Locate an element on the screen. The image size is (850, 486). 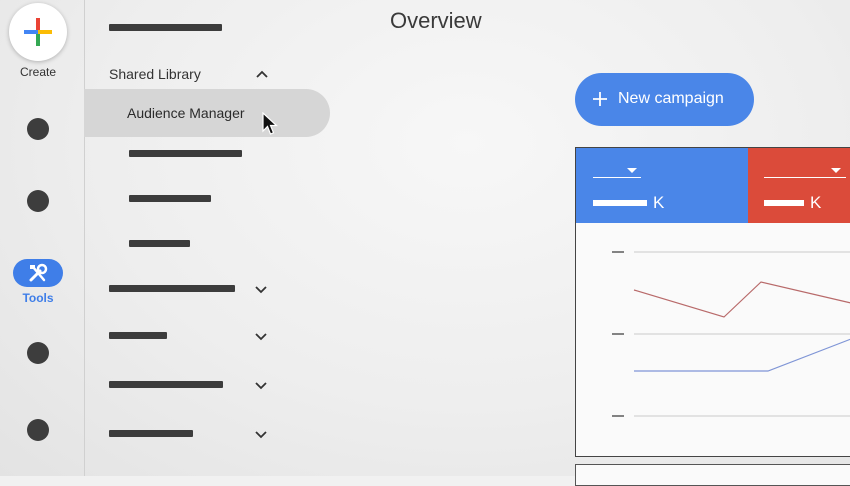
new-campaign-label: New campaign is located at coordinates (671, 98).